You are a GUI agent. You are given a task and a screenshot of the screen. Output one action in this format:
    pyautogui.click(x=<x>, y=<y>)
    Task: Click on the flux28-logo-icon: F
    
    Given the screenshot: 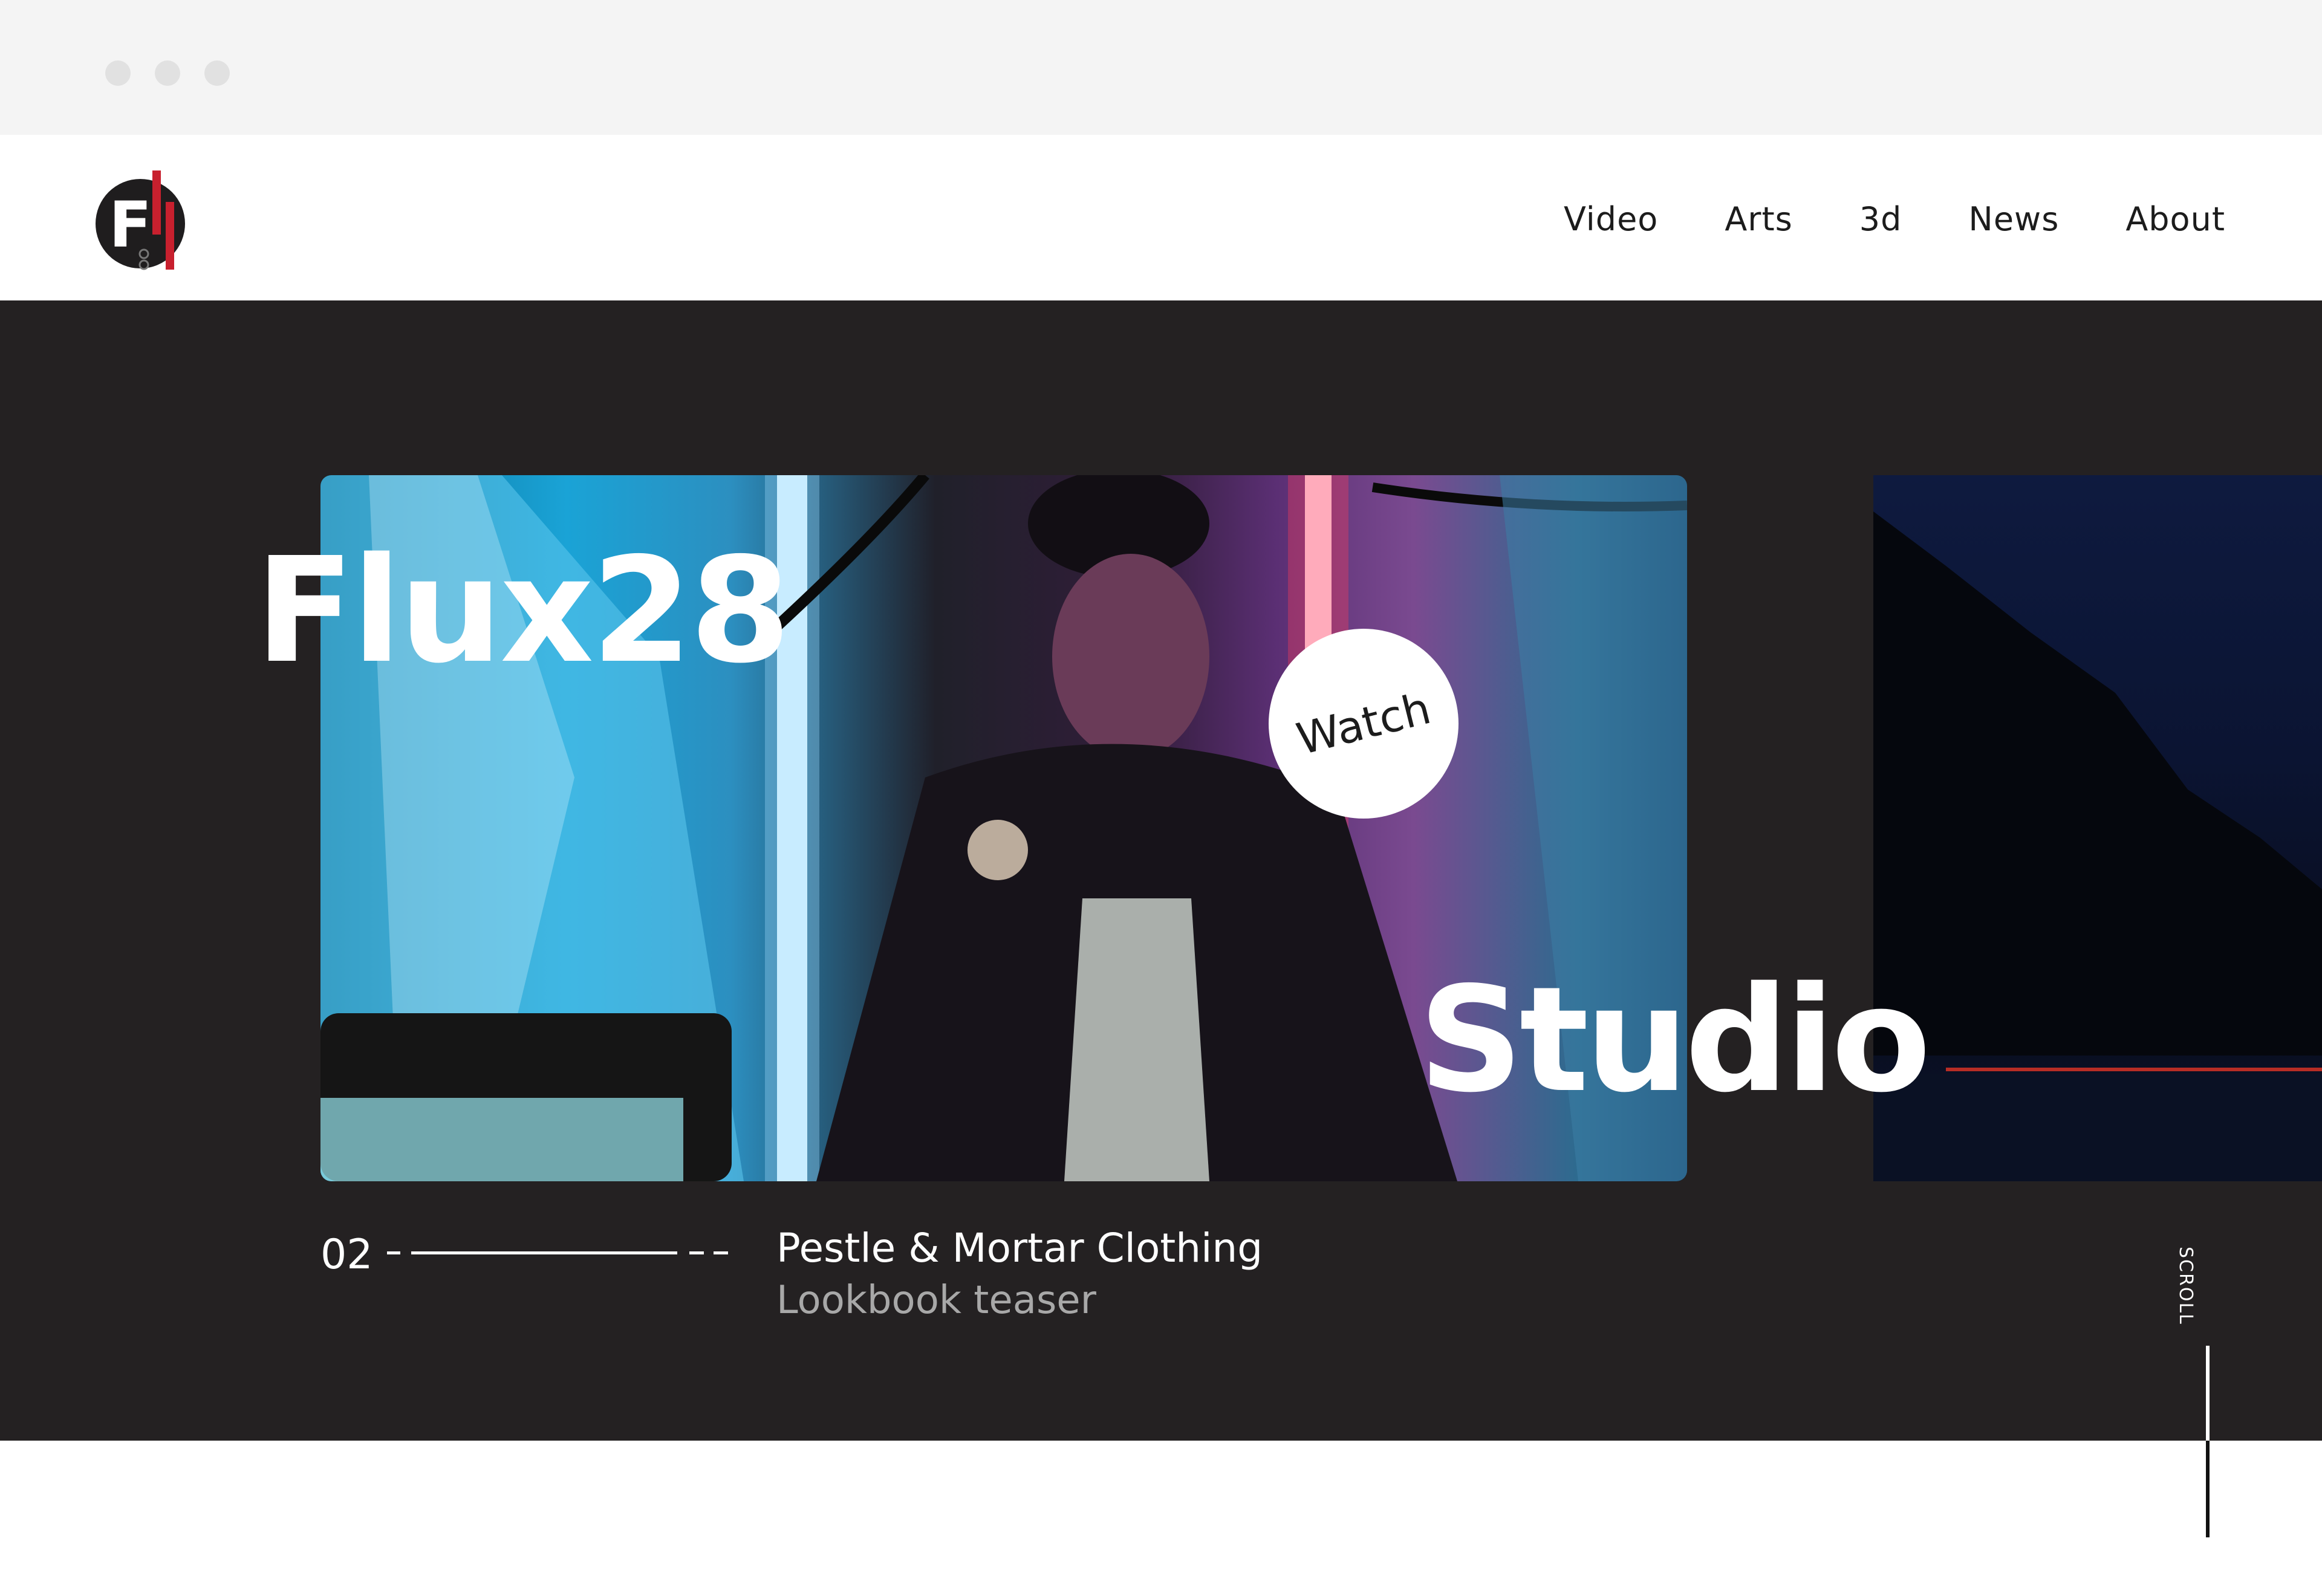 What is the action you would take?
    pyautogui.click(x=141, y=220)
    